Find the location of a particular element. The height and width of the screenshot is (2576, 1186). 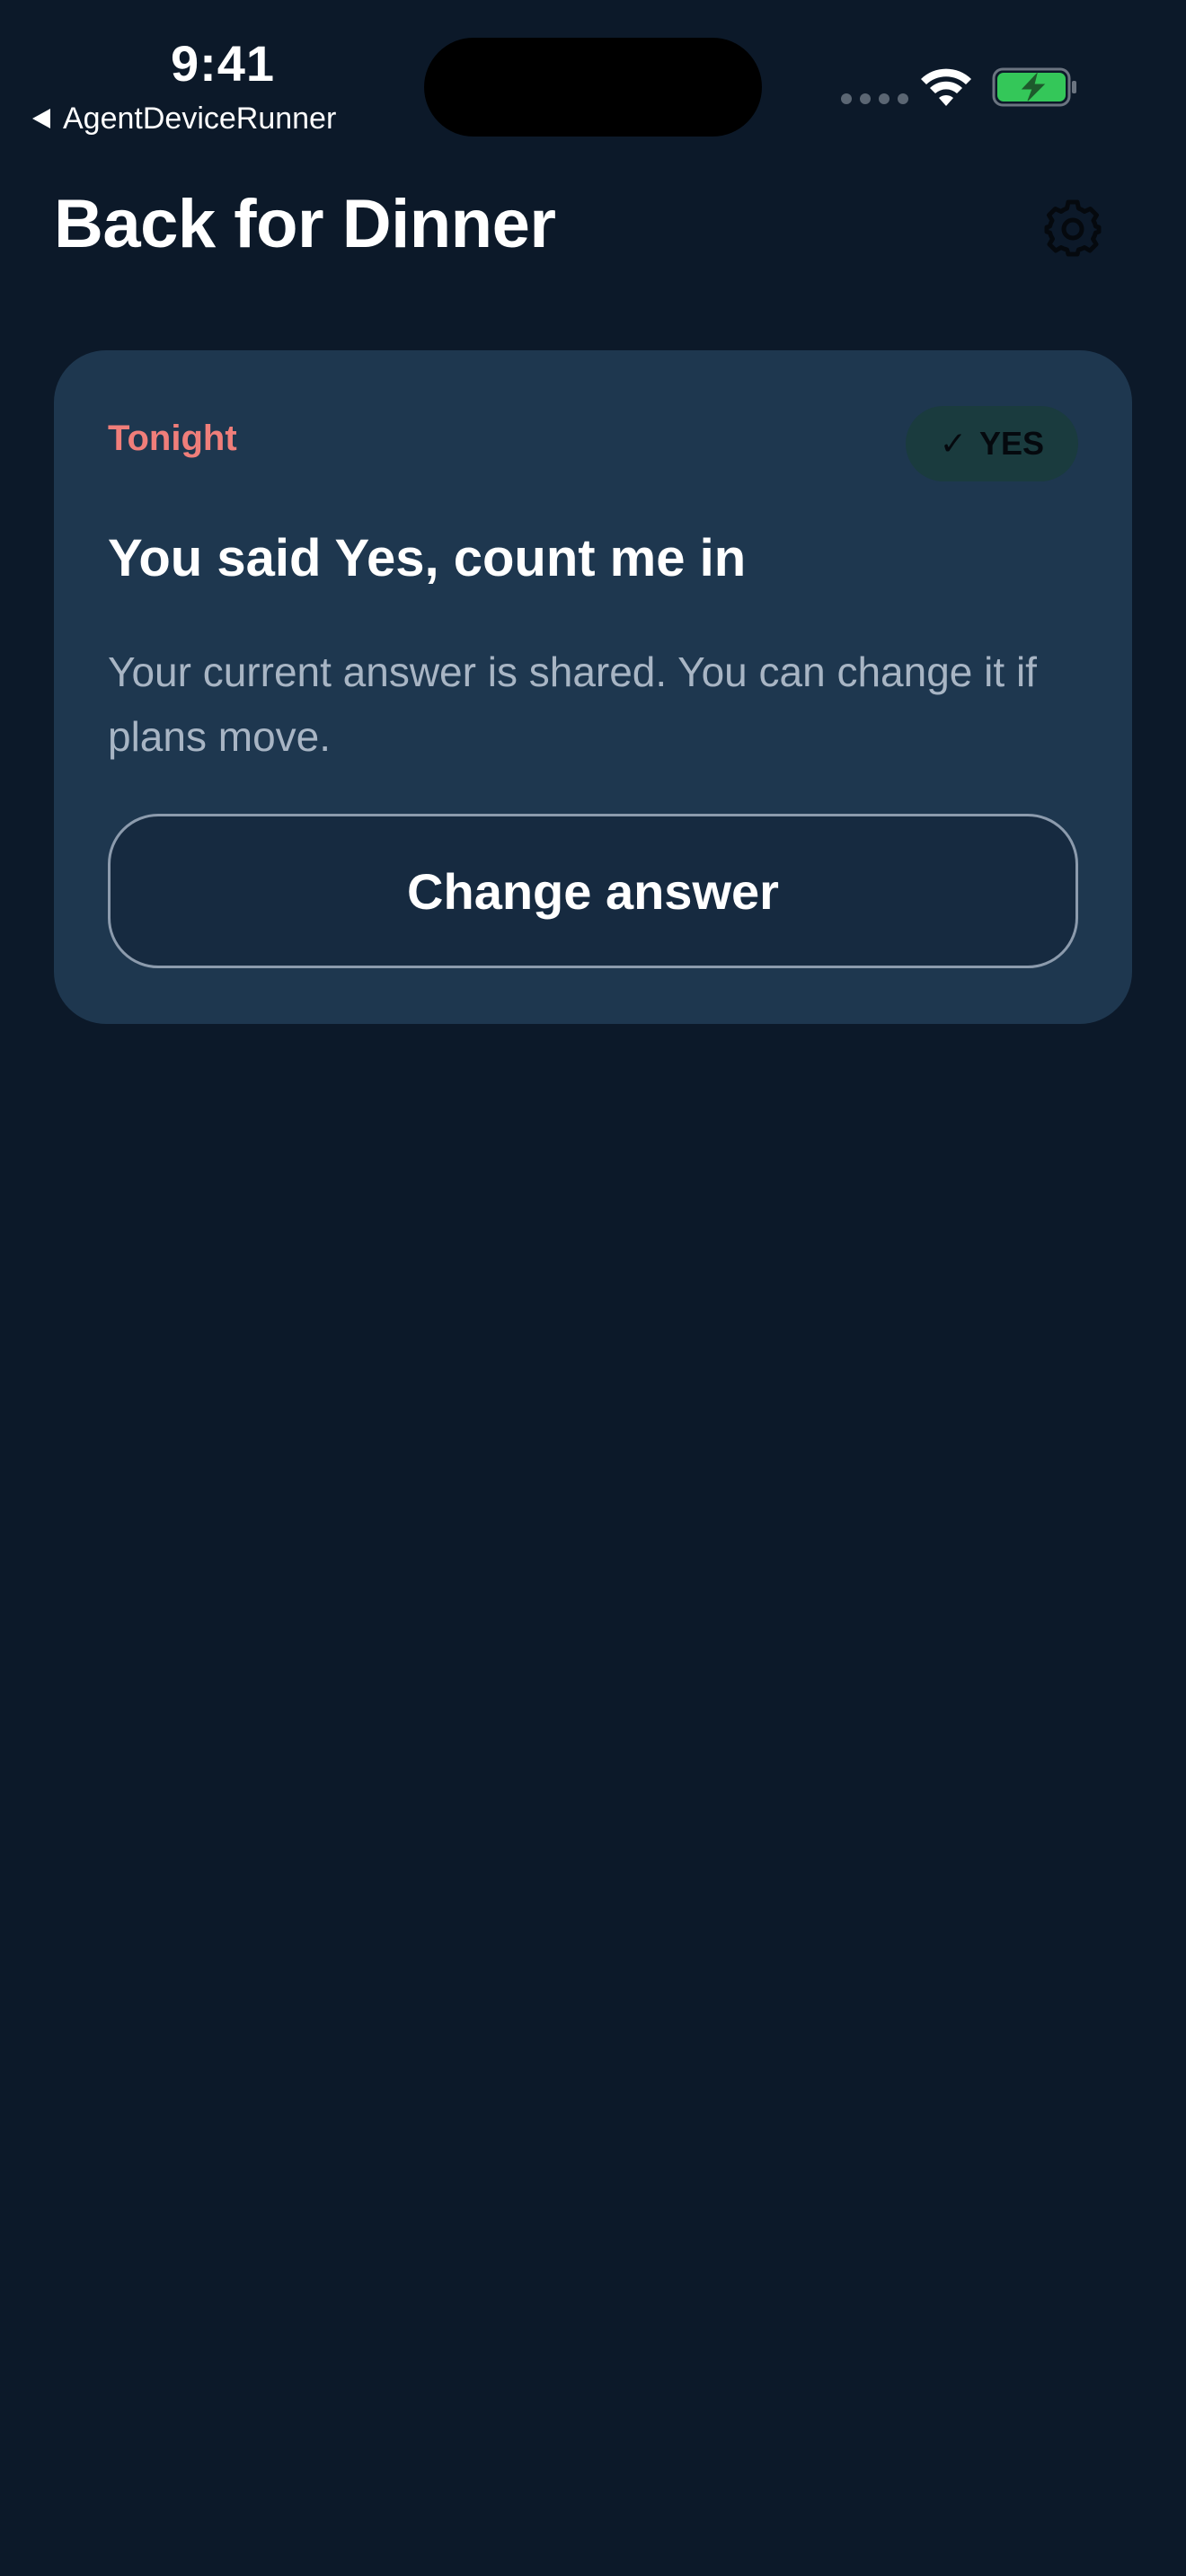

status-badge: ✓ YES is located at coordinates (991, 443).